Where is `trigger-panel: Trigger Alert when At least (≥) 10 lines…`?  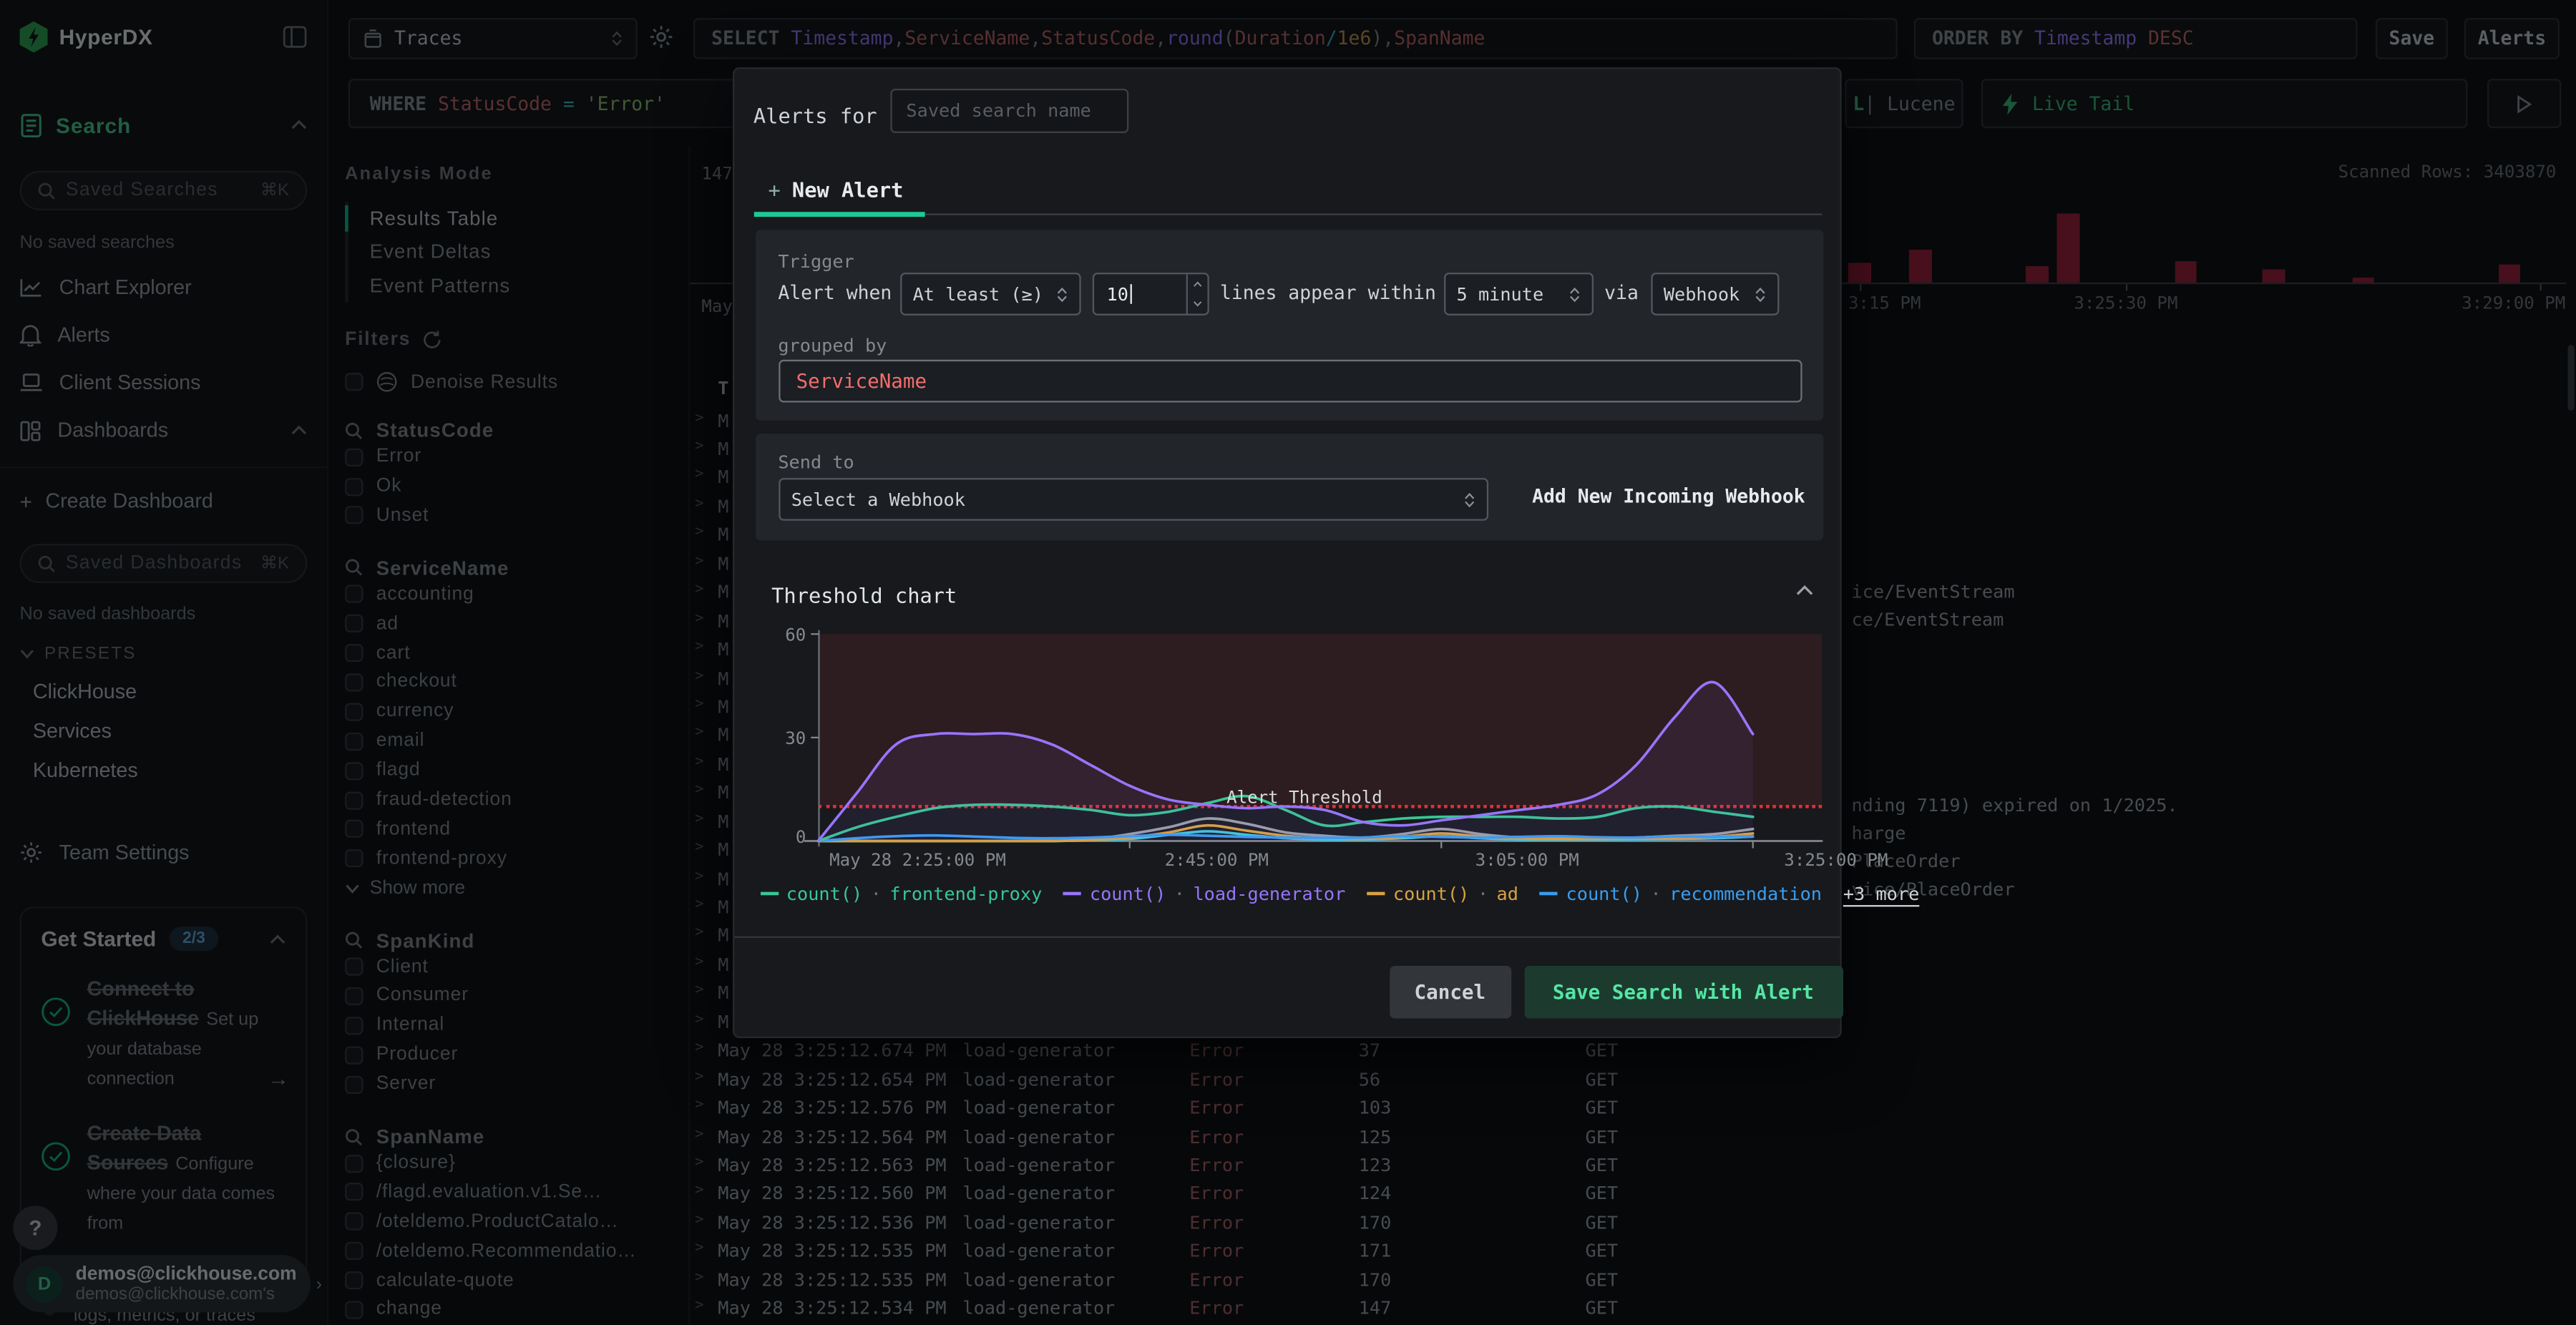 trigger-panel: Trigger Alert when At least (≥) 10 lines… is located at coordinates (1289, 326).